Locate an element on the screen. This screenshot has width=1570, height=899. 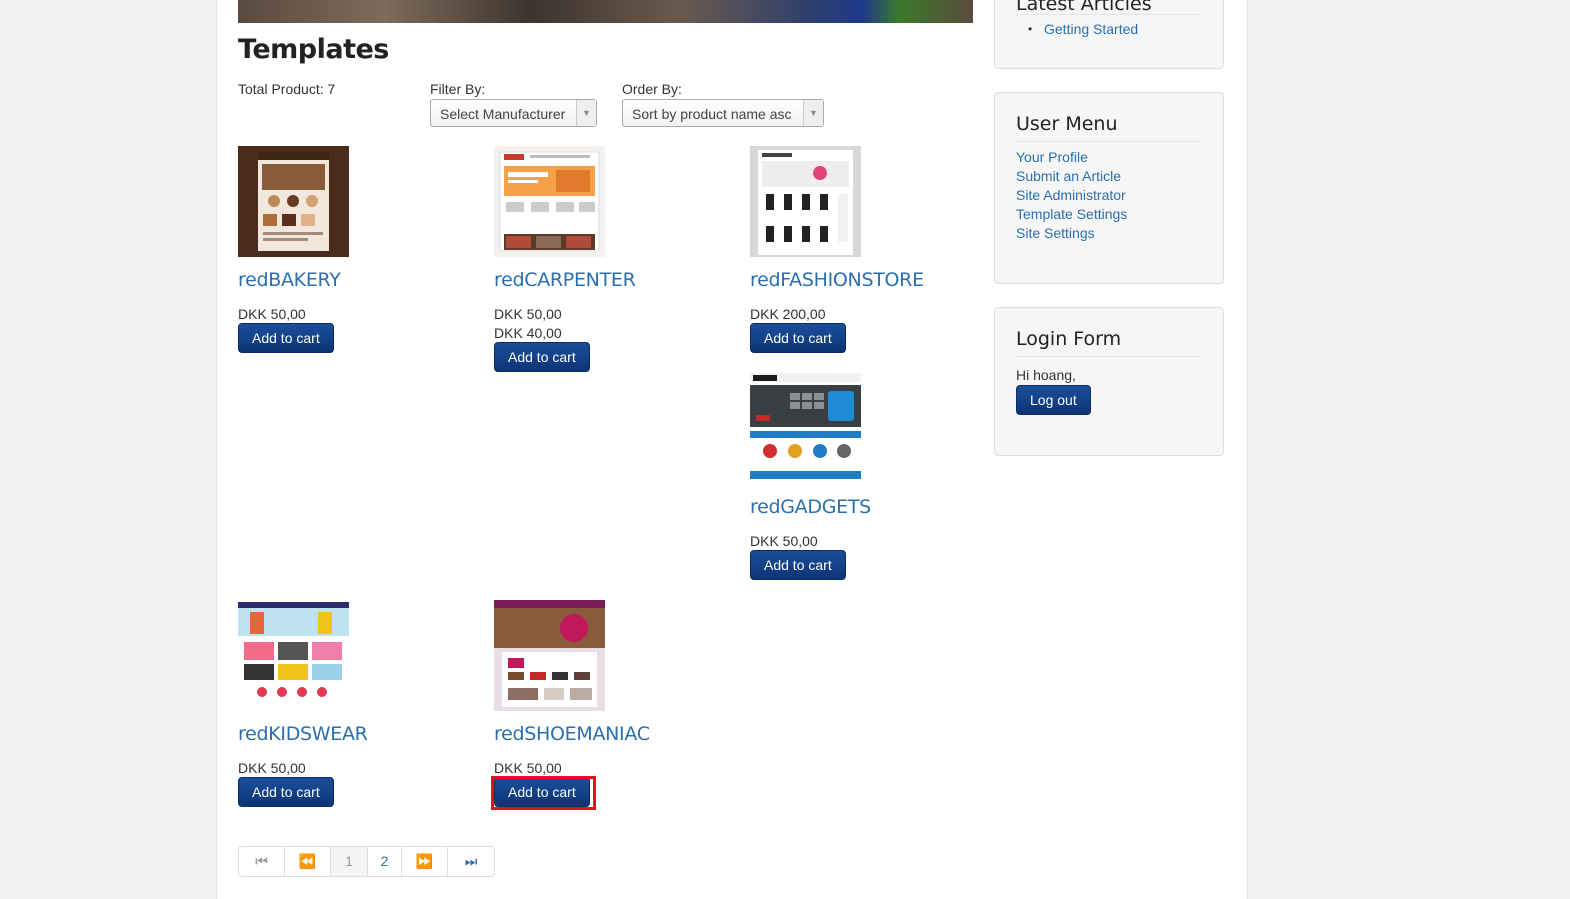
latest-articles-title: Latest Articles is located at coordinates (1084, 7).